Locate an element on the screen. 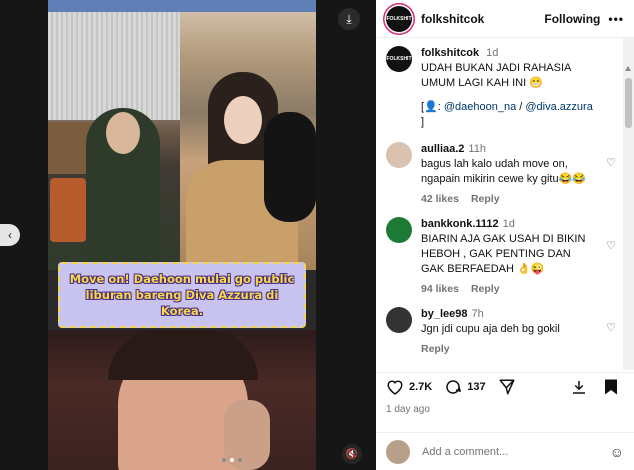 This screenshot has width=634, height=470. caption-mentions: [👤: @daehoon_na / @diva.azzura ] is located at coordinates (507, 114).